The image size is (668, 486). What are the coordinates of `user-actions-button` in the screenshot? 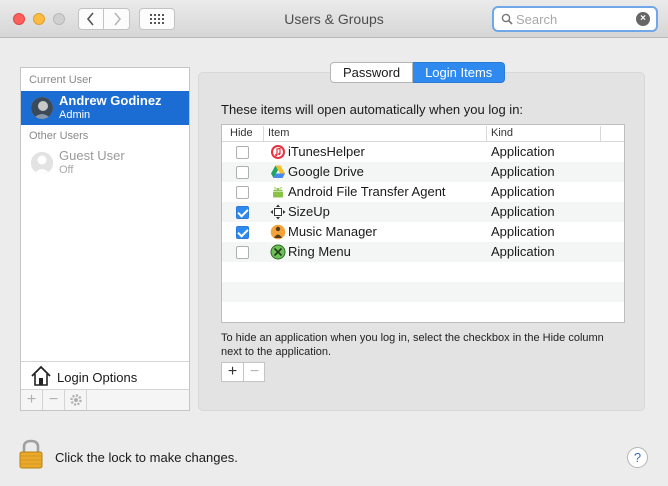 It's located at (76, 400).